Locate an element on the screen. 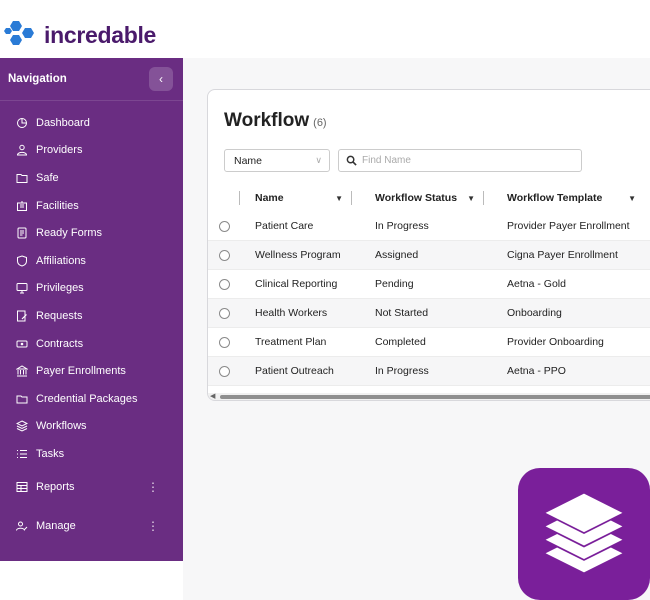  sidebar-item-label: Safe is located at coordinates (47, 177).